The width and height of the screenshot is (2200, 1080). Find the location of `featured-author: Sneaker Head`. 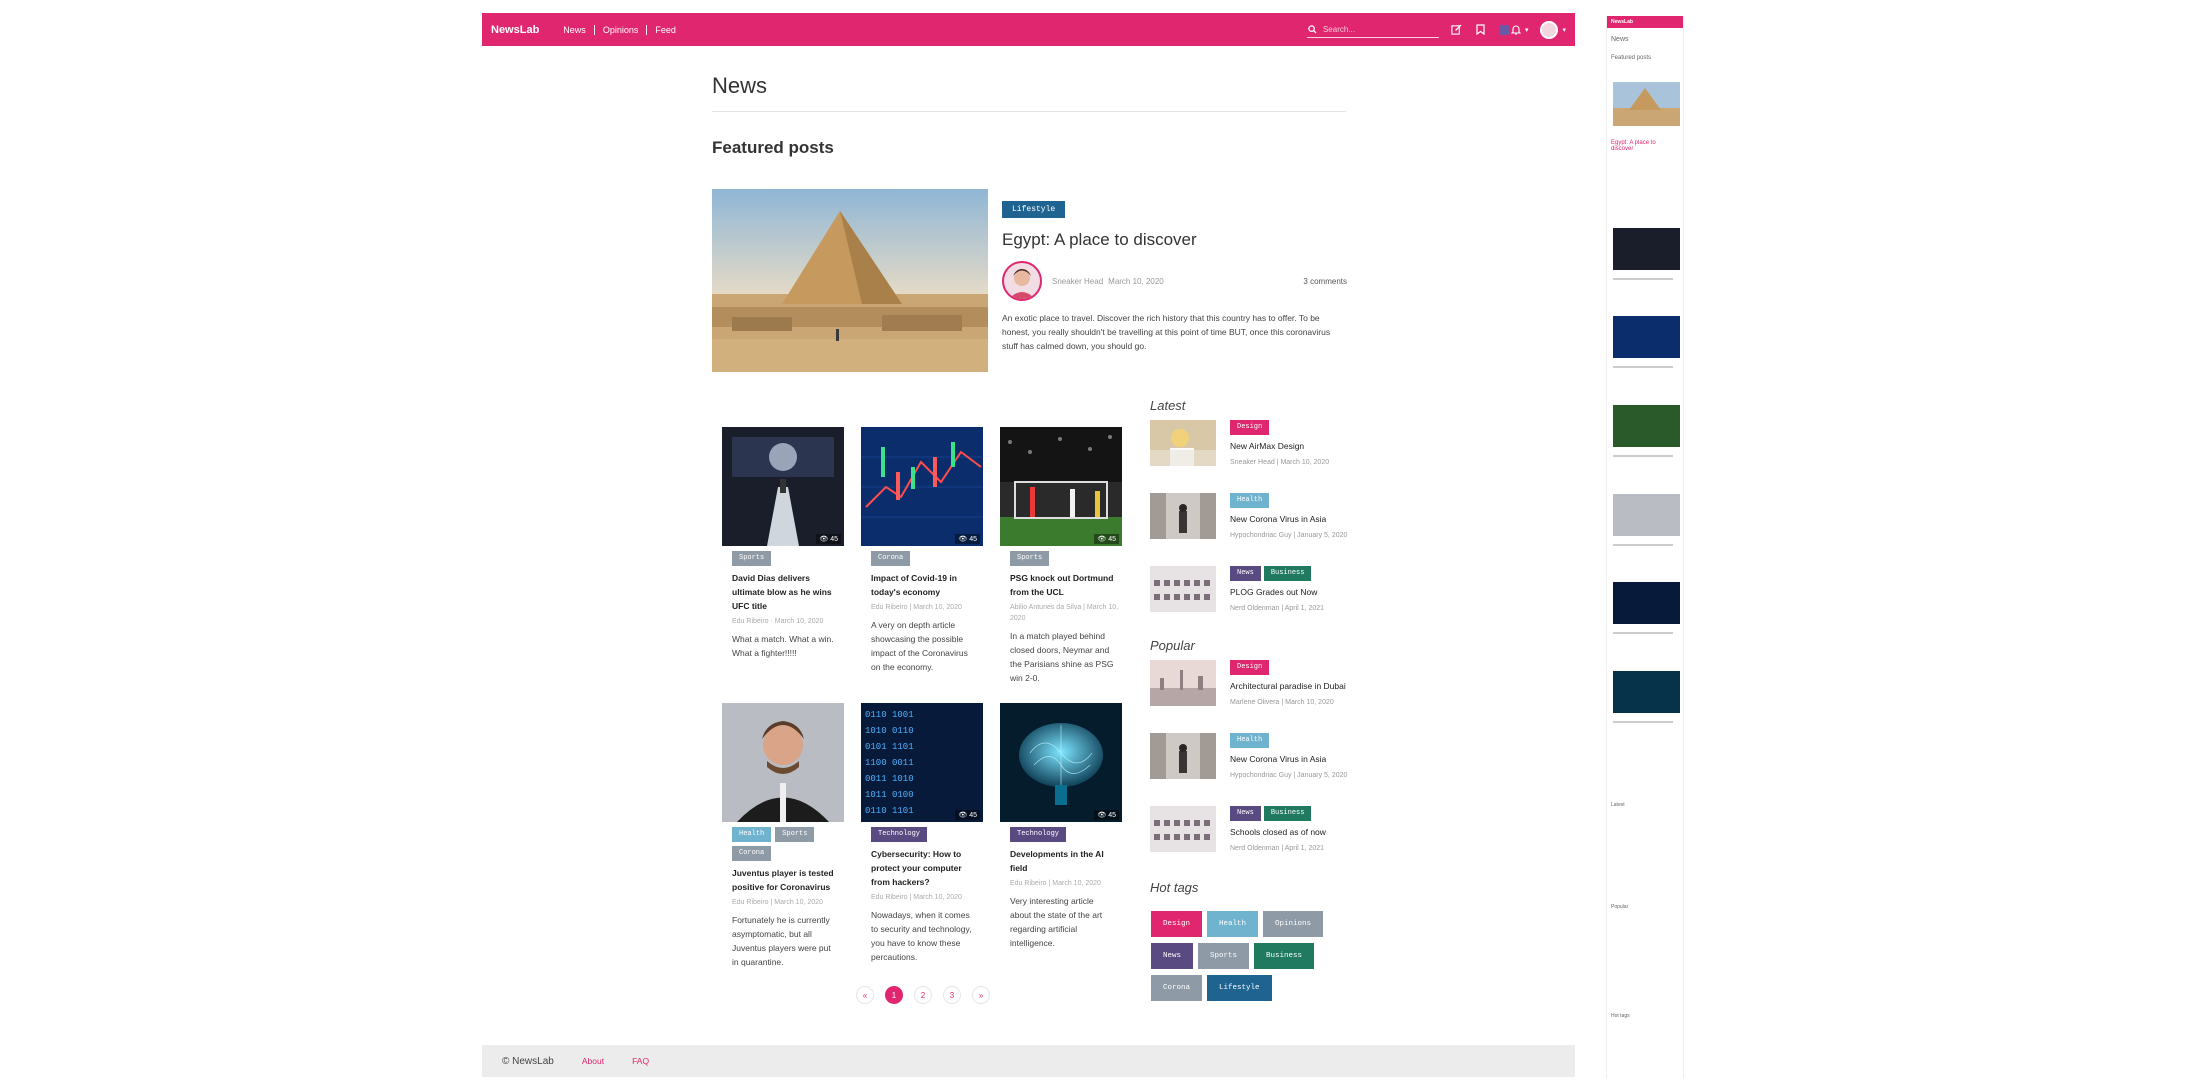

featured-author: Sneaker Head is located at coordinates (1077, 281).